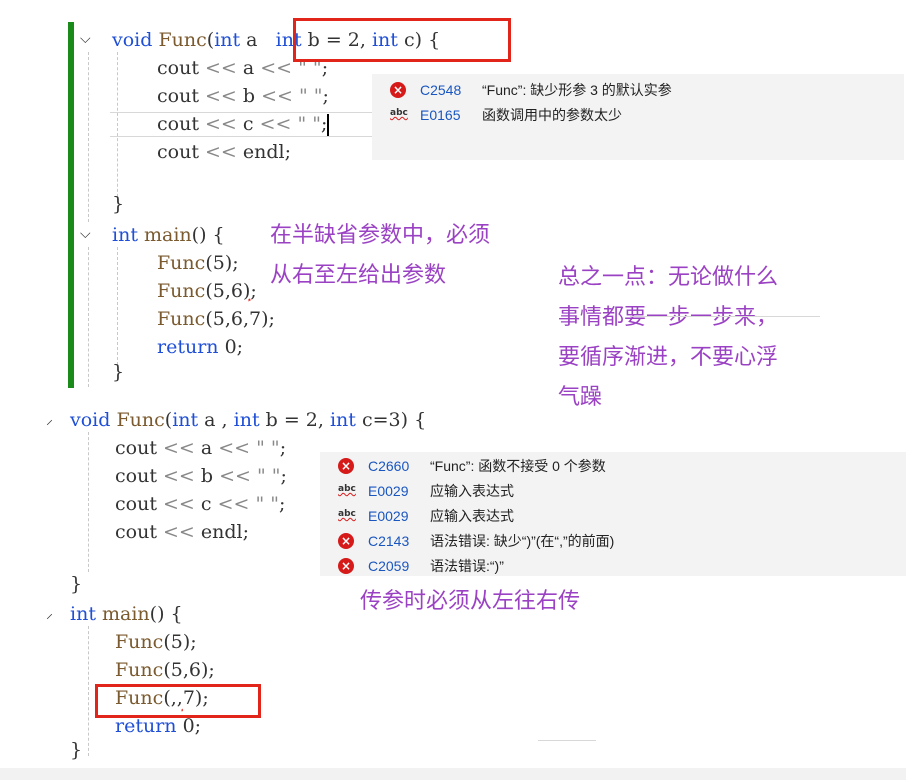 The width and height of the screenshot is (906, 780). Describe the element at coordinates (394, 541) in the screenshot. I see `diagnostic-code-link: C2143` at that location.